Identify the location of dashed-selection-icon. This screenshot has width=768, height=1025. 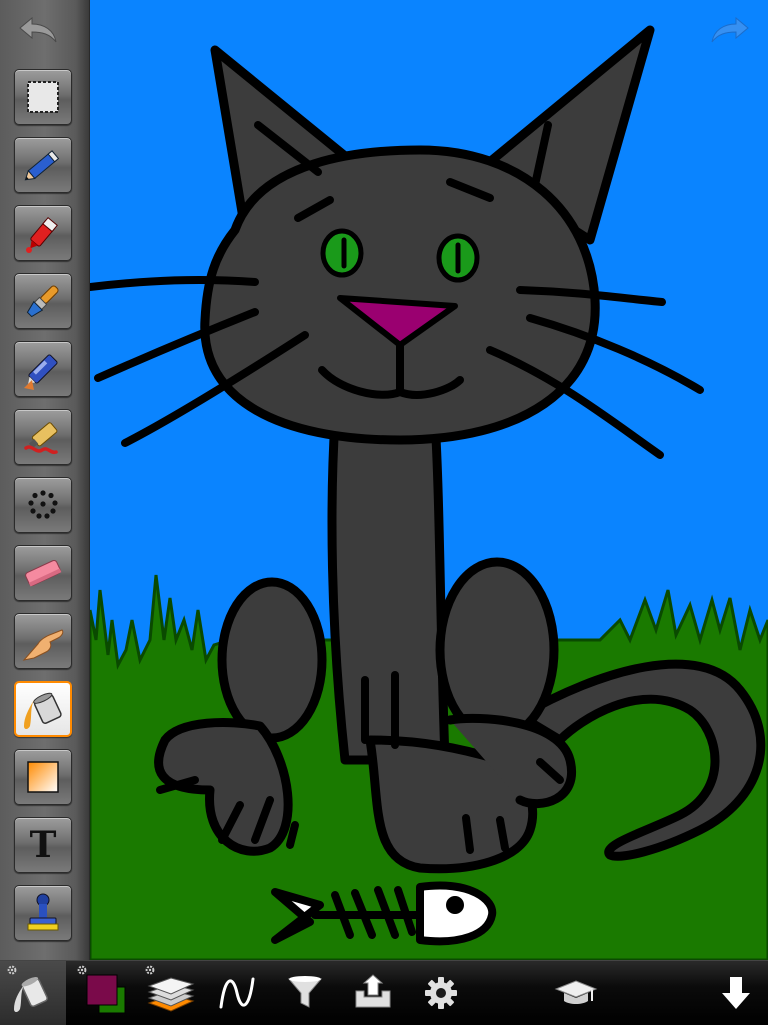
(43, 97).